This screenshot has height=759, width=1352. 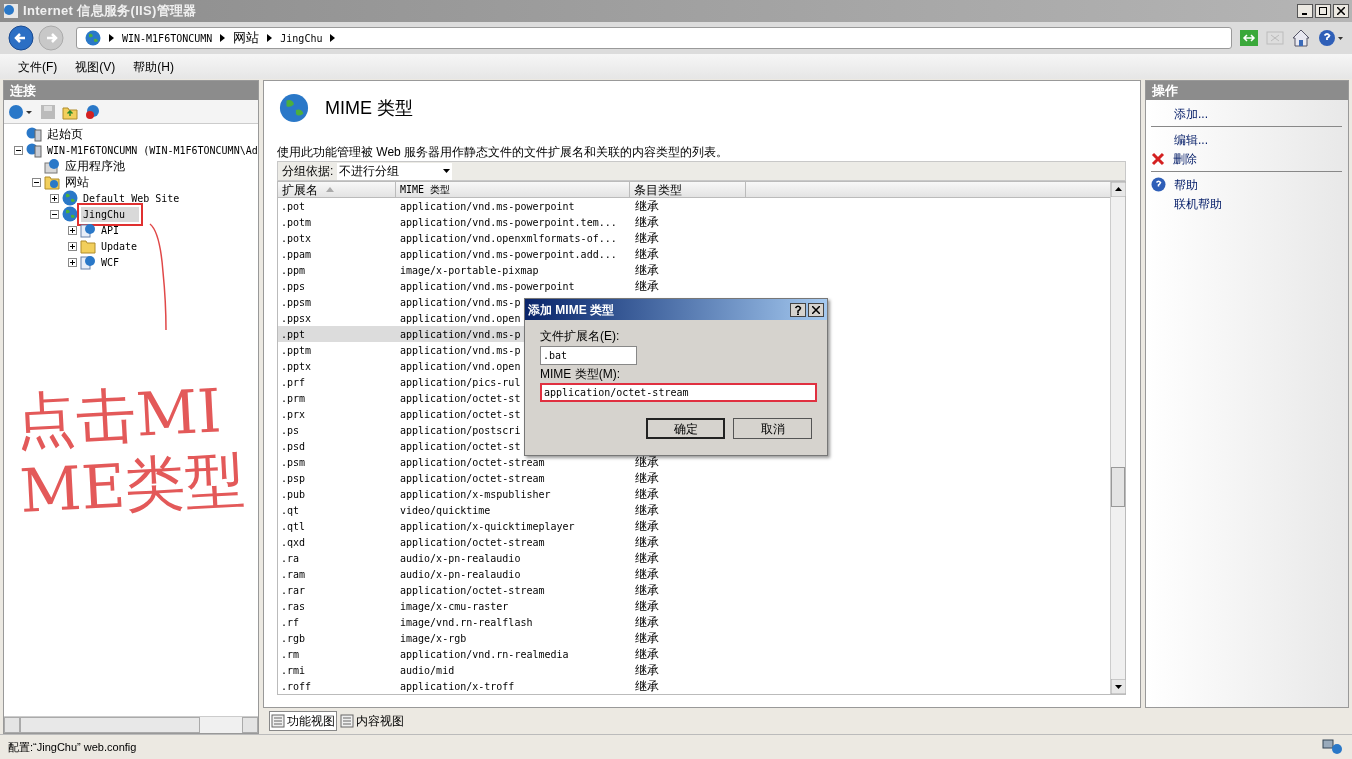 I want to click on menu-item: 文件(F), so click(x=38, y=66).